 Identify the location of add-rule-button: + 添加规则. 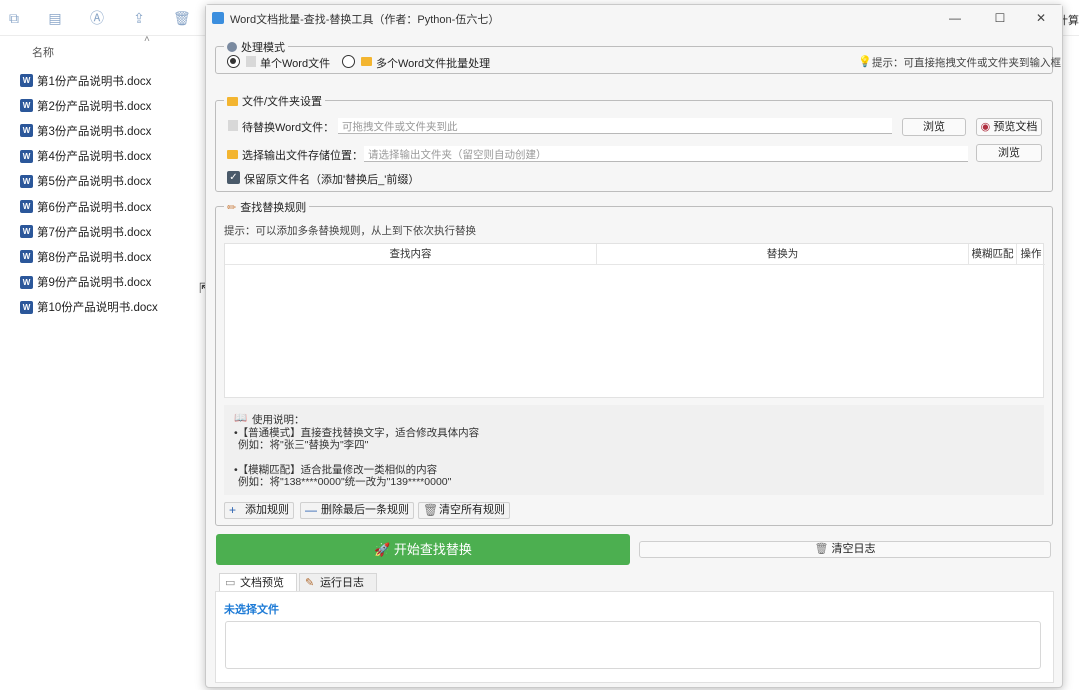
(259, 510).